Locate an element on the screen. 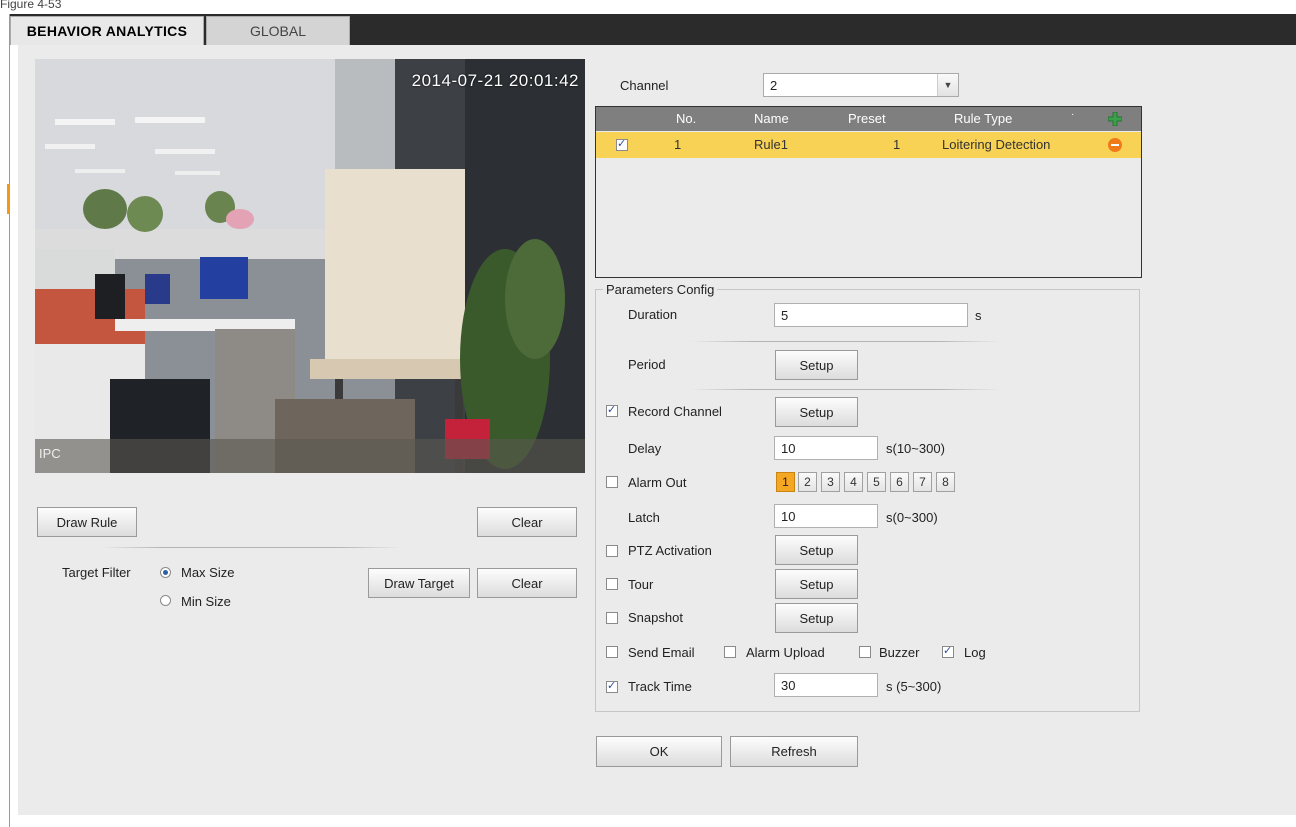 This screenshot has width=1296, height=827. channel-label: Channel is located at coordinates (644, 85).